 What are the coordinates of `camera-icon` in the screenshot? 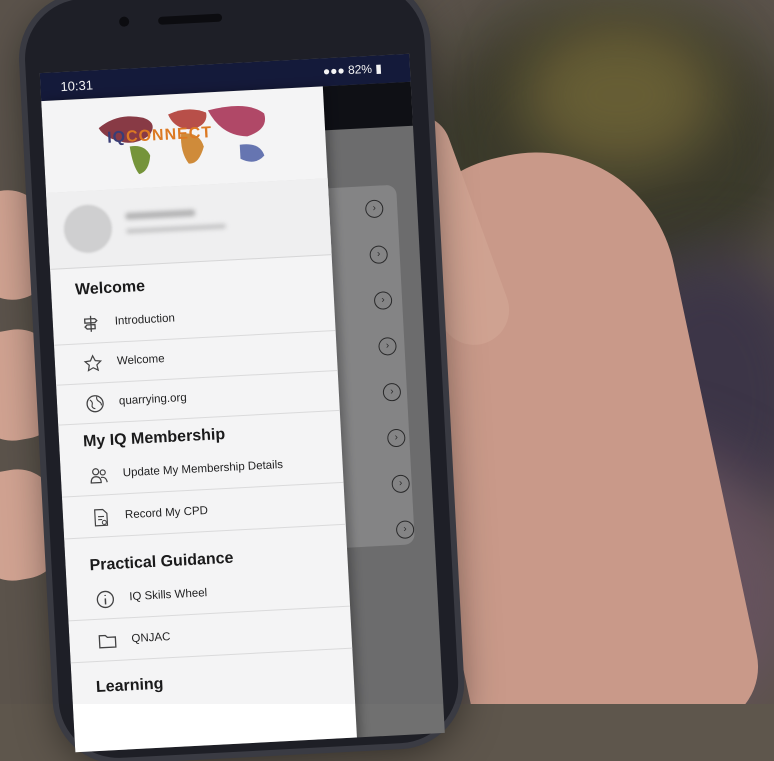 It's located at (124, 21).